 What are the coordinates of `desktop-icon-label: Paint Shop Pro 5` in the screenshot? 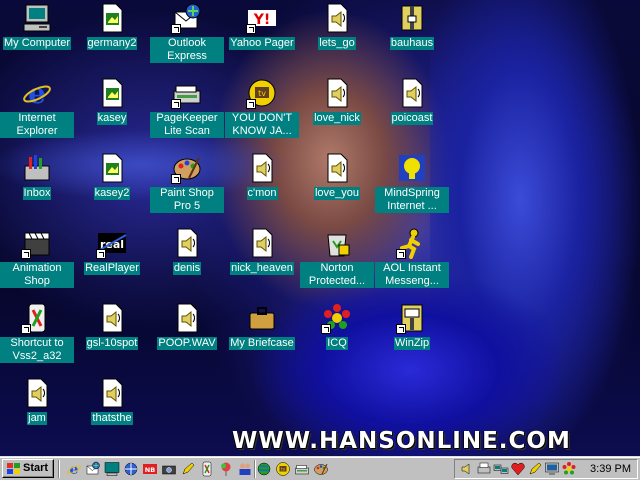 It's located at (187, 200).